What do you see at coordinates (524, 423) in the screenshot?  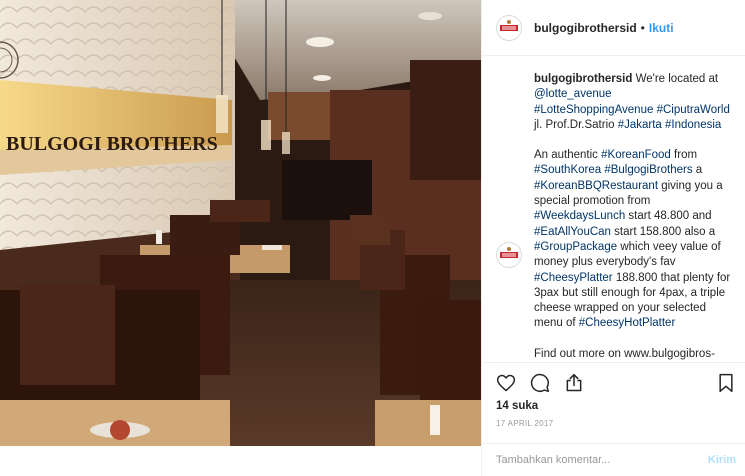 I see `post-date: 17 APRIL 2017` at bounding box center [524, 423].